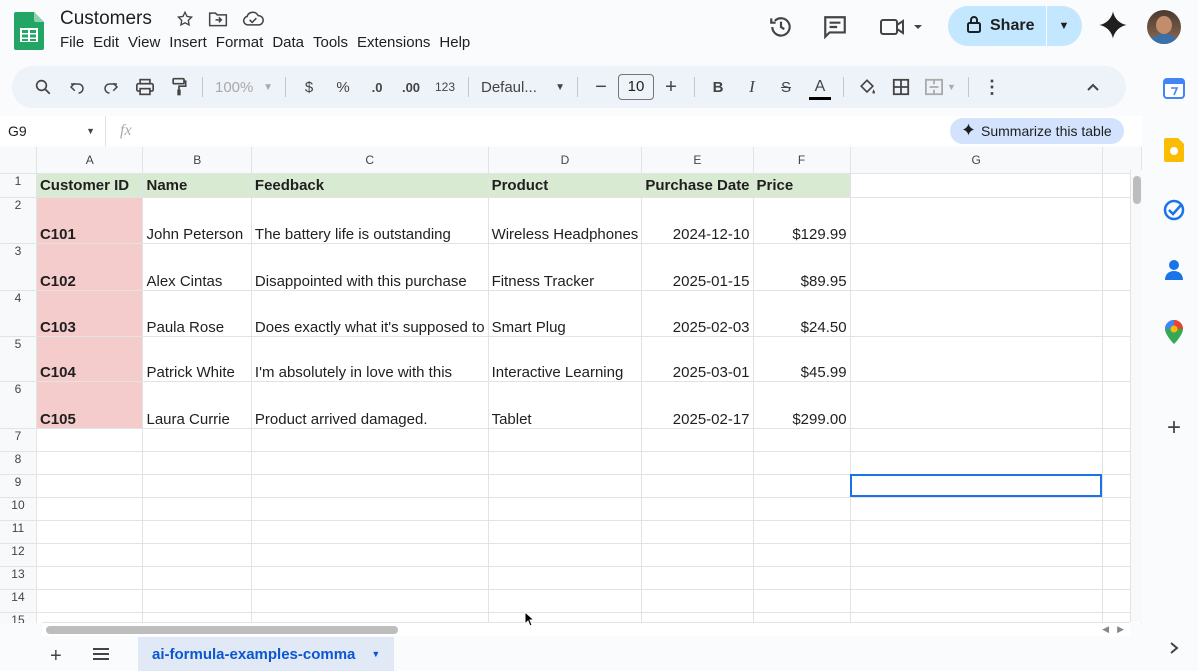 The height and width of the screenshot is (671, 1198). What do you see at coordinates (192, 42) in the screenshot?
I see `menu-insert: Insert` at bounding box center [192, 42].